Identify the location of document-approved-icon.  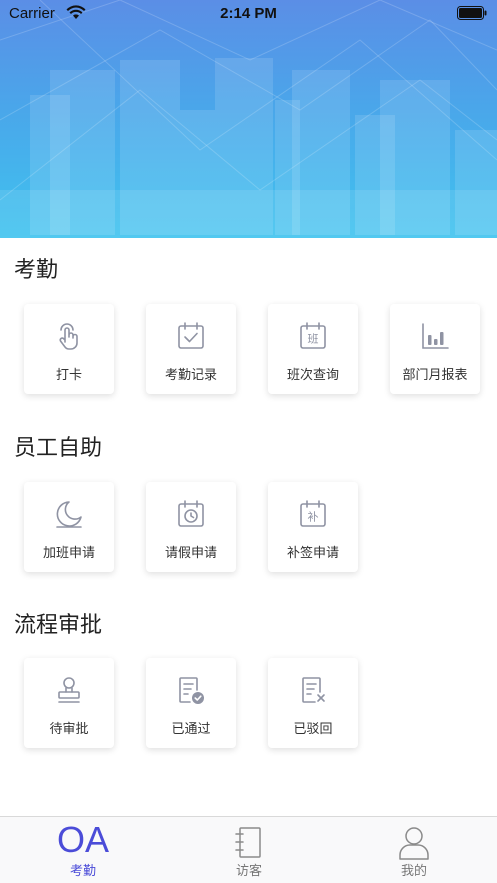
(191, 690).